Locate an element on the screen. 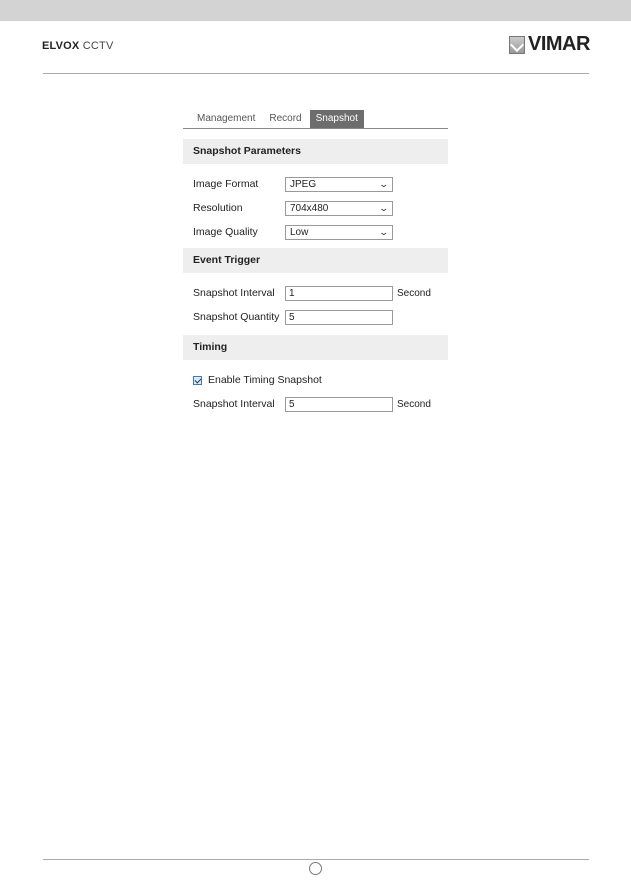  event-quantity-input: 5 is located at coordinates (339, 317).